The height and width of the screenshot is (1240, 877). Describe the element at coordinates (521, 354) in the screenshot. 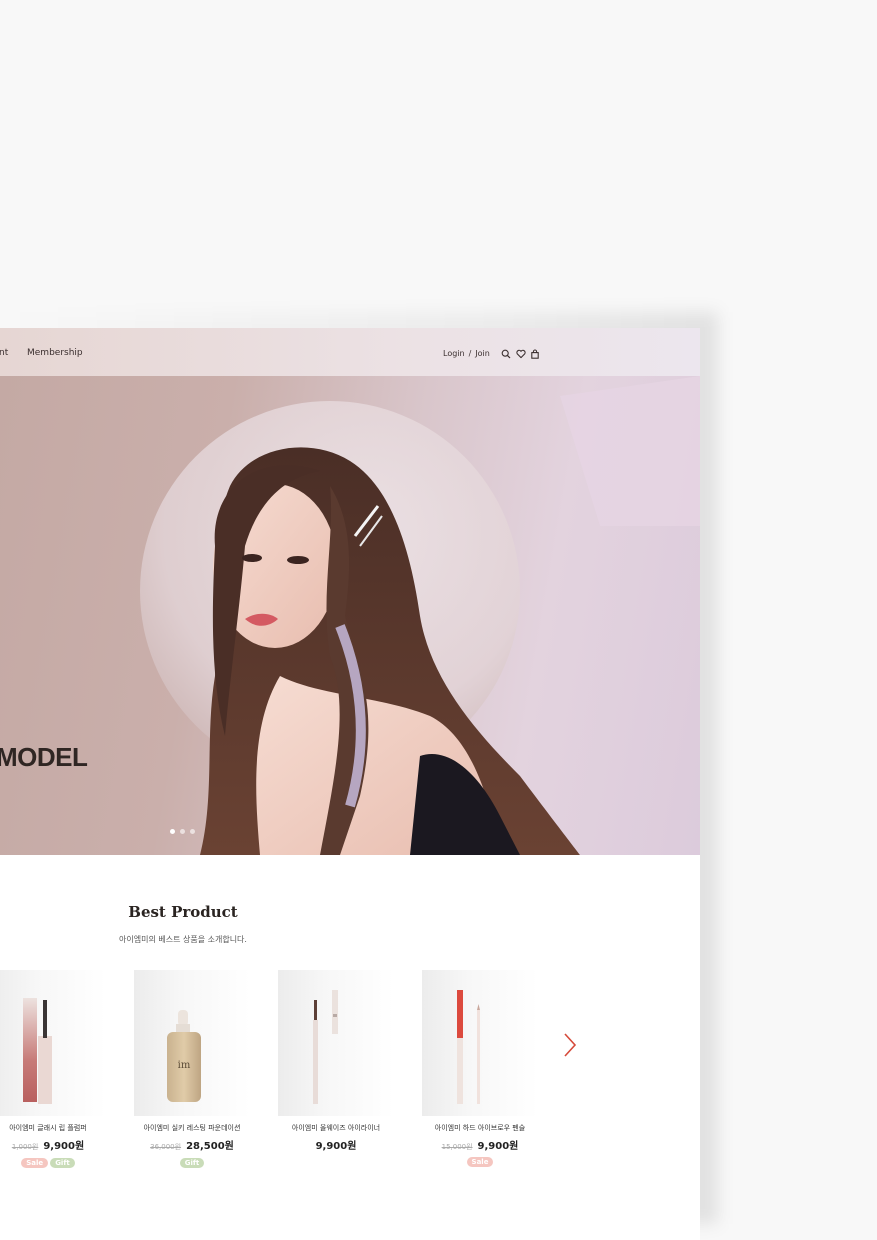

I see `heart-icon` at that location.